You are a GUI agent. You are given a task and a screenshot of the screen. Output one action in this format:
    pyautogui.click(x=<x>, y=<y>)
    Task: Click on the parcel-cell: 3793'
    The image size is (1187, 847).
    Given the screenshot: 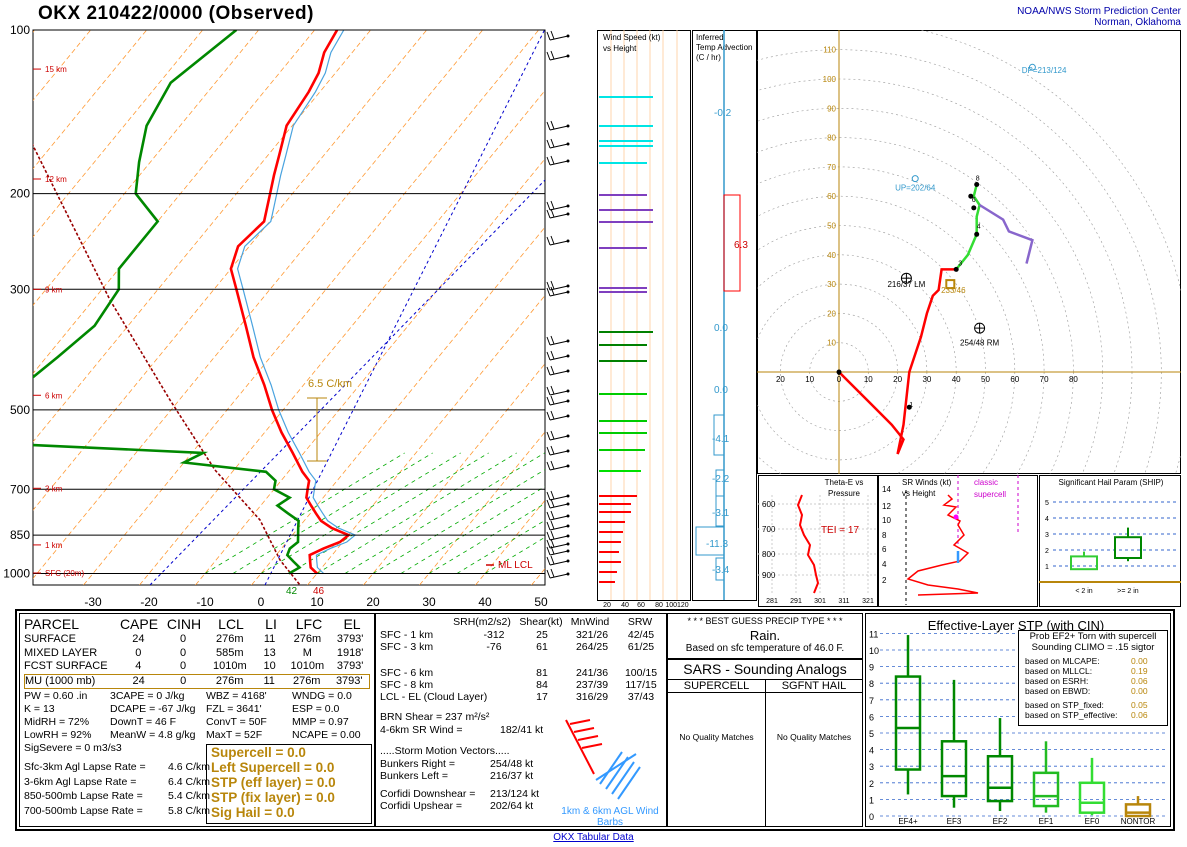 What is the action you would take?
    pyautogui.click(x=349, y=680)
    